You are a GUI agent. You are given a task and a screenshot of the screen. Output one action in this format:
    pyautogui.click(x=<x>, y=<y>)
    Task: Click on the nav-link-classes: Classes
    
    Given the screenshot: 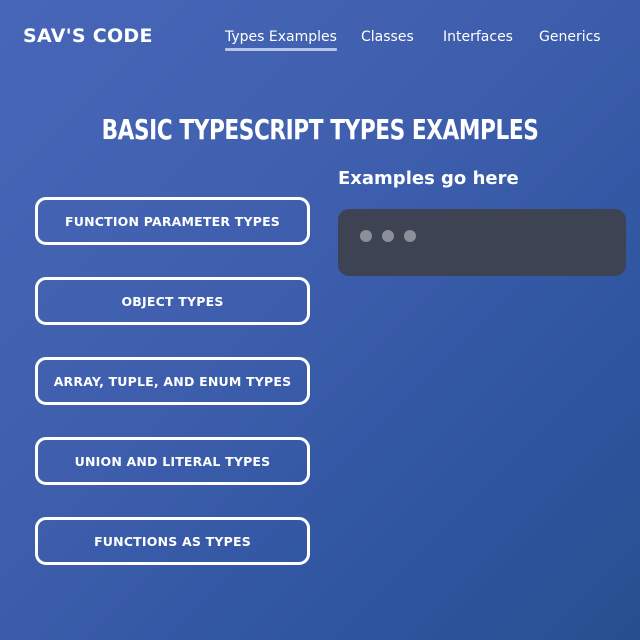 What is the action you would take?
    pyautogui.click(x=387, y=37)
    